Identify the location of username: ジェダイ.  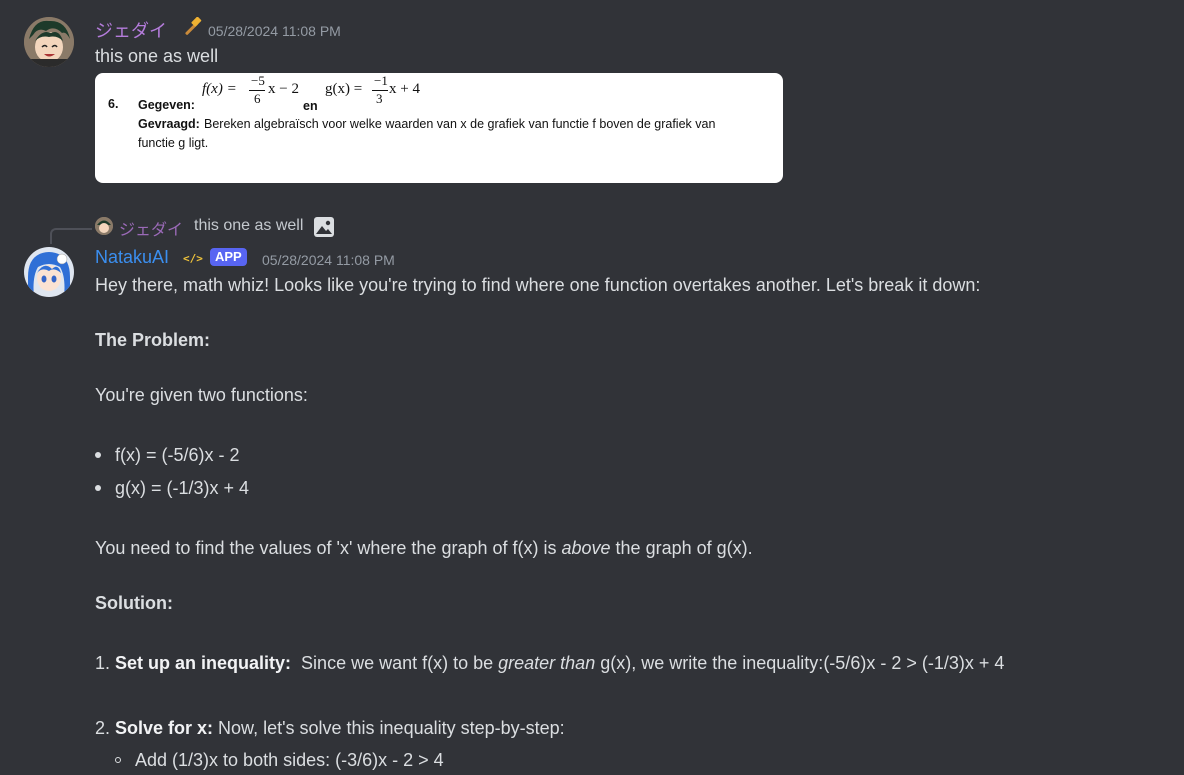
(131, 30).